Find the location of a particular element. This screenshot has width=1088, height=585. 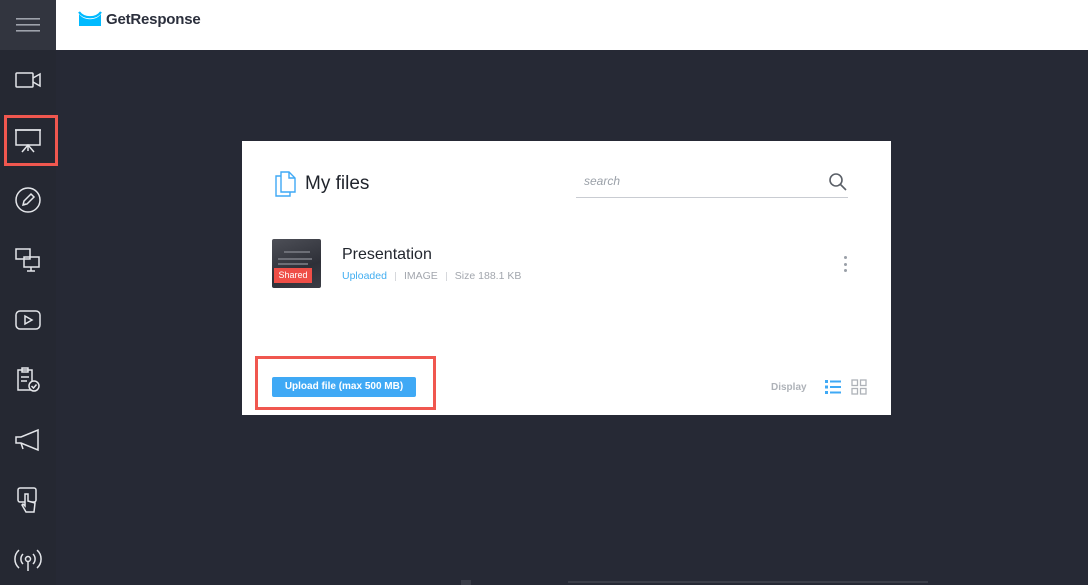

sidebar-item-interaction is located at coordinates (28, 500).